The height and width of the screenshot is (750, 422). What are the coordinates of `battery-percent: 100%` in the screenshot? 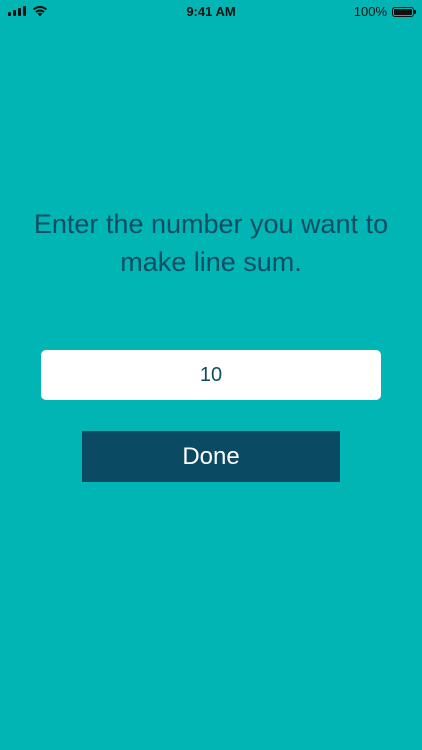 It's located at (370, 11).